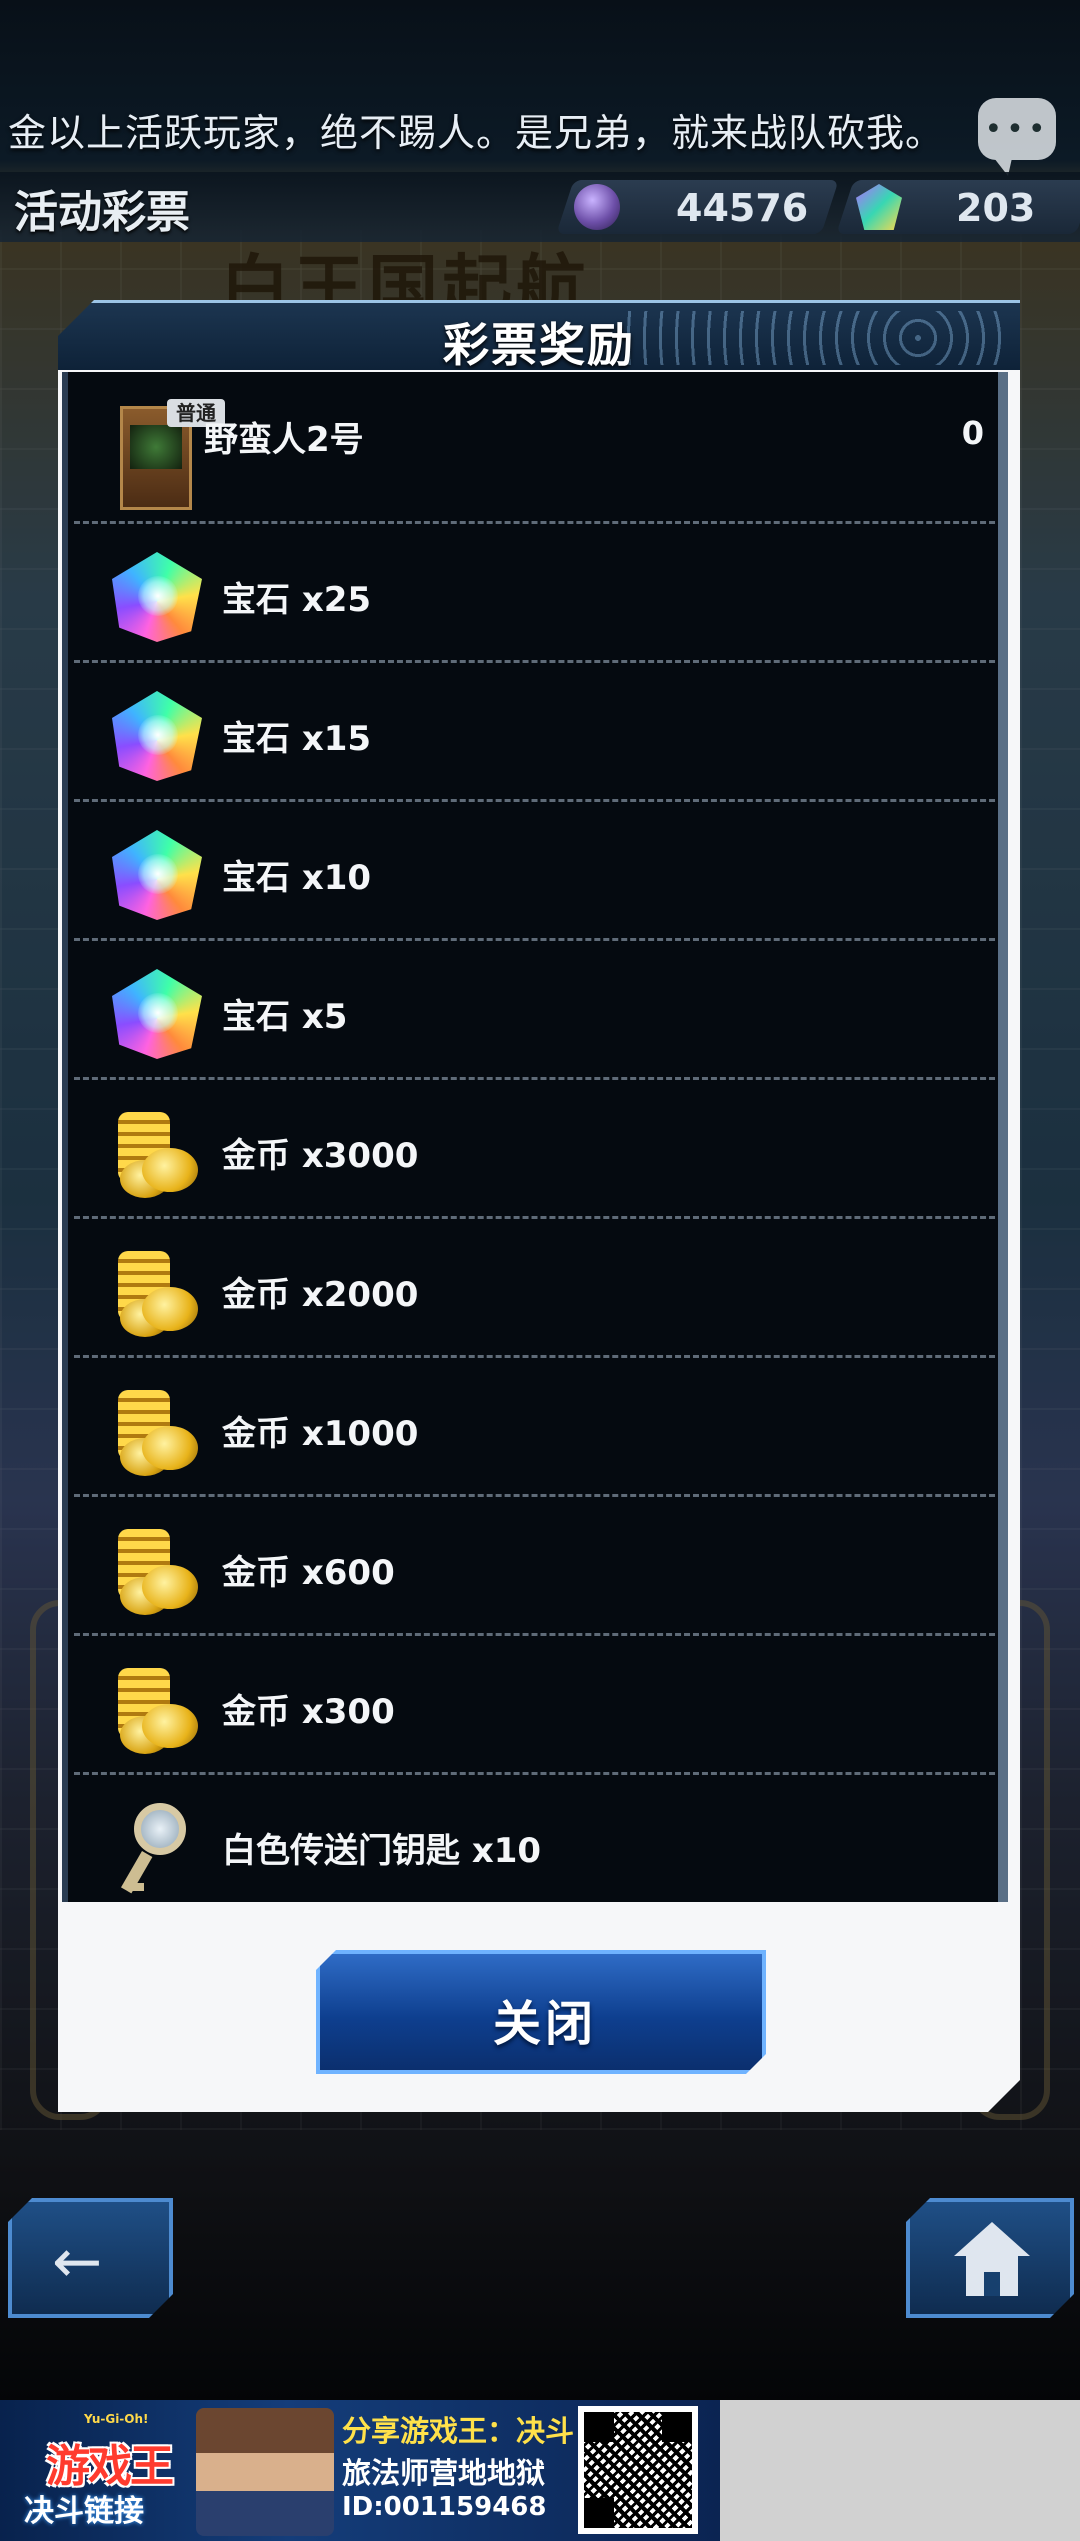  What do you see at coordinates (990, 2258) in the screenshot?
I see `home-button` at bounding box center [990, 2258].